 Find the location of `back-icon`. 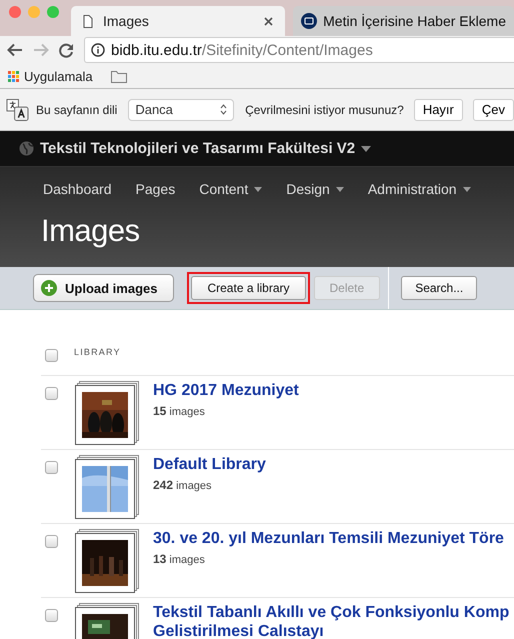

back-icon is located at coordinates (15, 50).